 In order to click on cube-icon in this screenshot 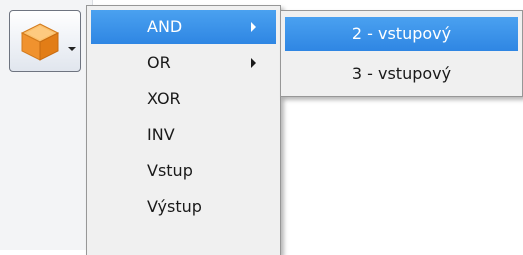, I will do `click(40, 42)`.